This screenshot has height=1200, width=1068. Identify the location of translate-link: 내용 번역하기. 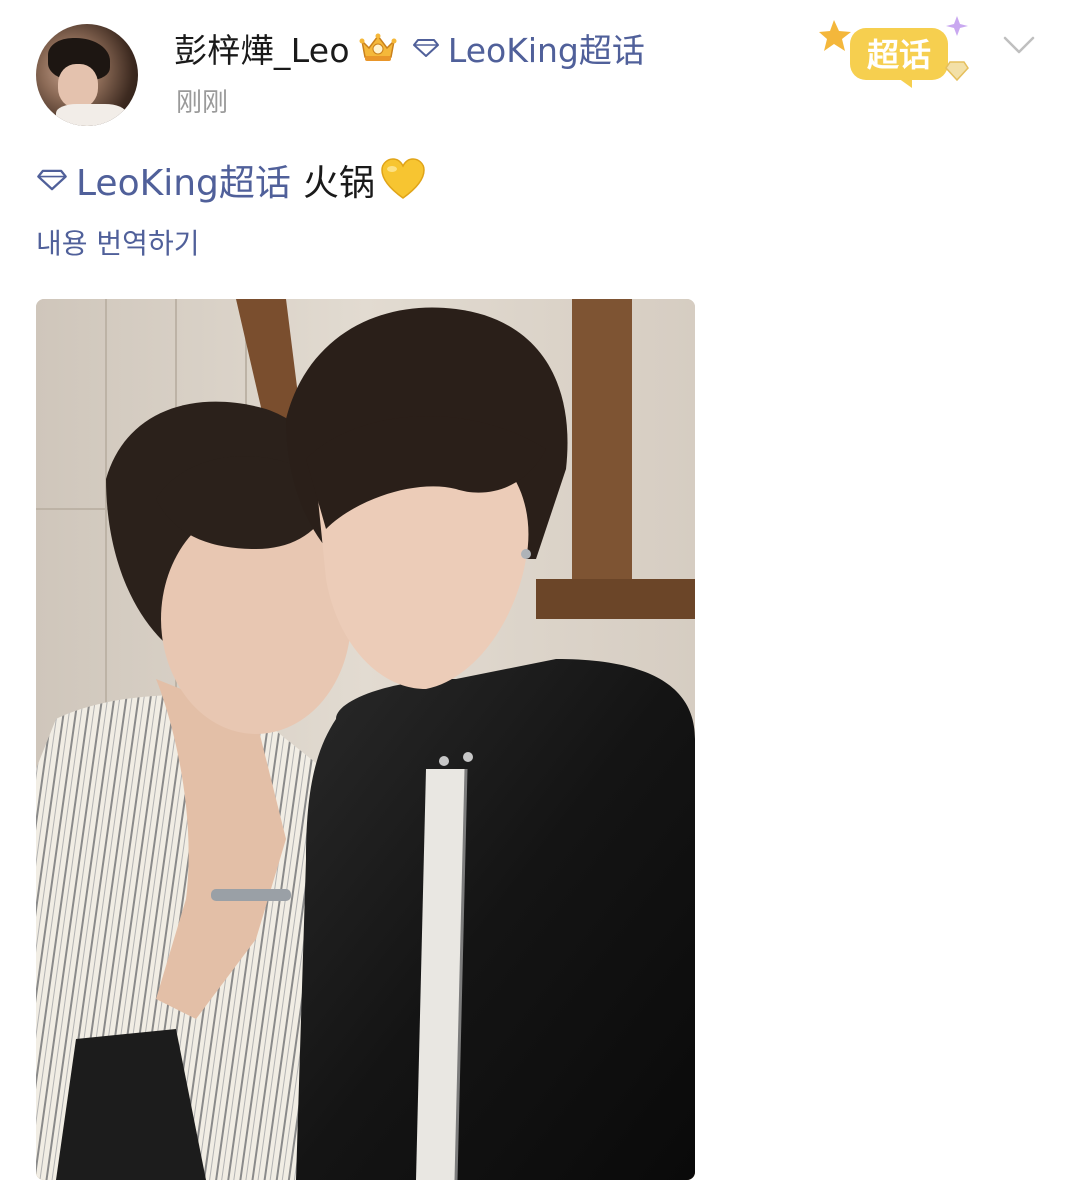
(117, 242).